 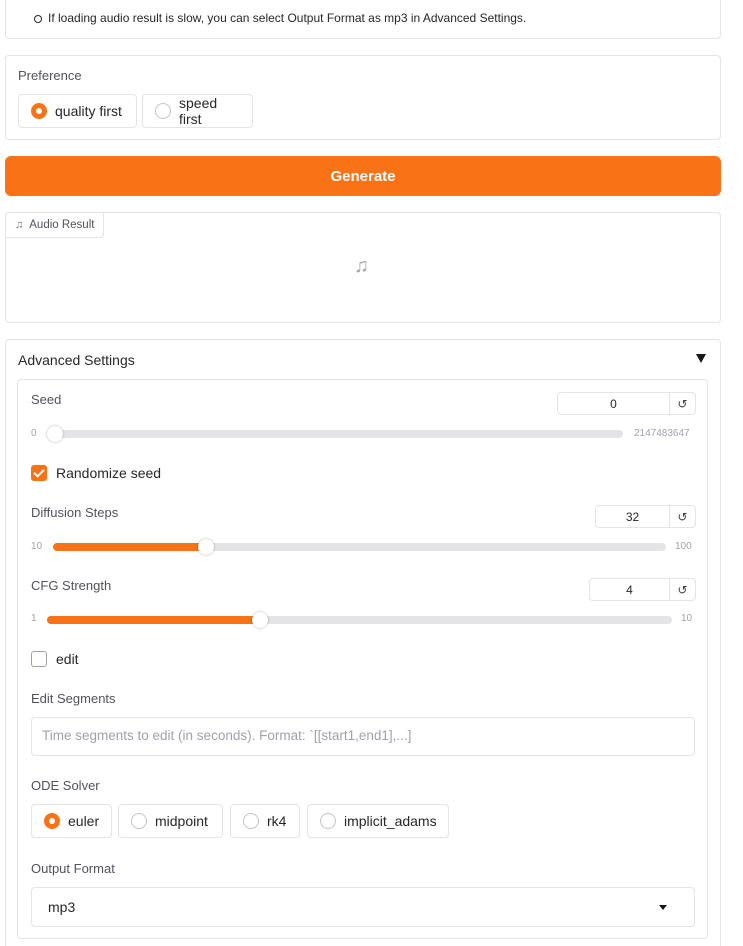 I want to click on advanced-settings-title: Advanced Settings, so click(x=76, y=360).